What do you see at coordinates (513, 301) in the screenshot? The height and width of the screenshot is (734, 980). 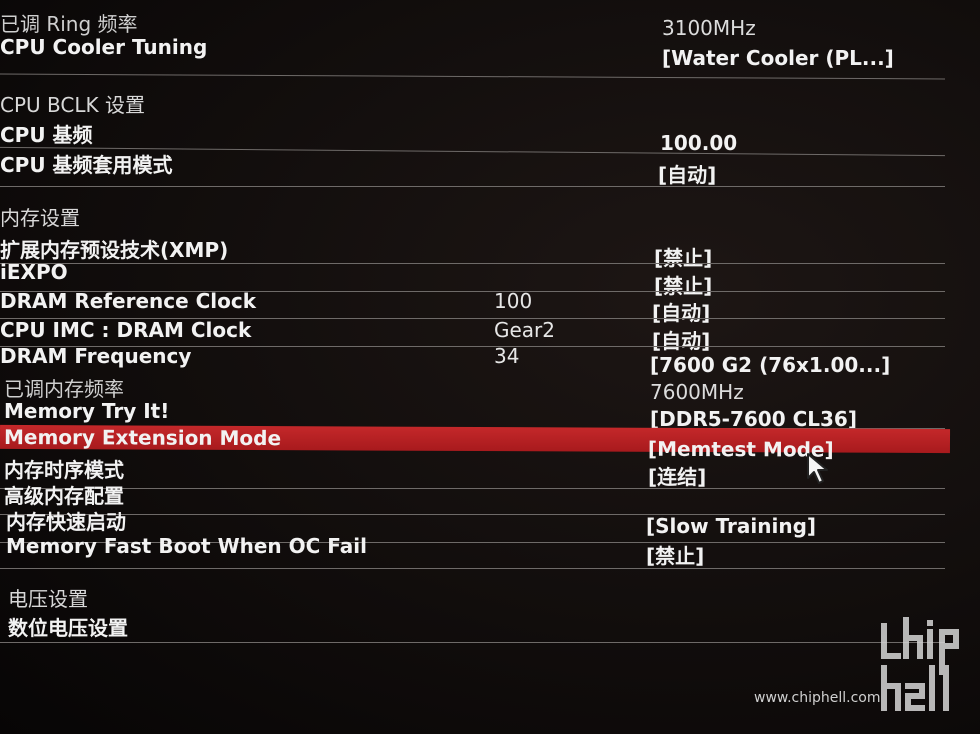 I see `dram-reference-clock-current: 100` at bounding box center [513, 301].